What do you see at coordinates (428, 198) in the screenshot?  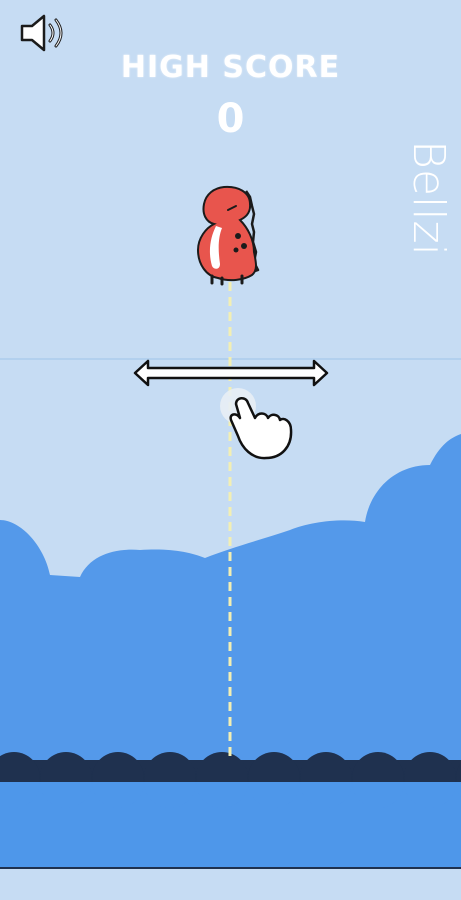 I see `brand-logo: Bellzi` at bounding box center [428, 198].